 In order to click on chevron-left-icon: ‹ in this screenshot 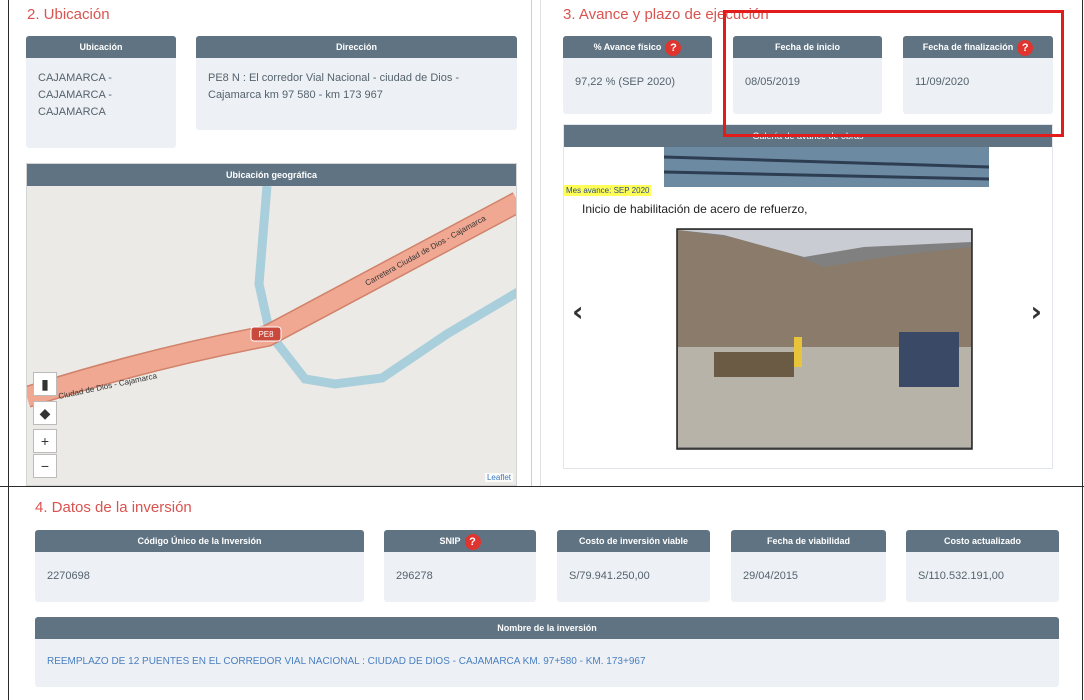, I will do `click(578, 311)`.